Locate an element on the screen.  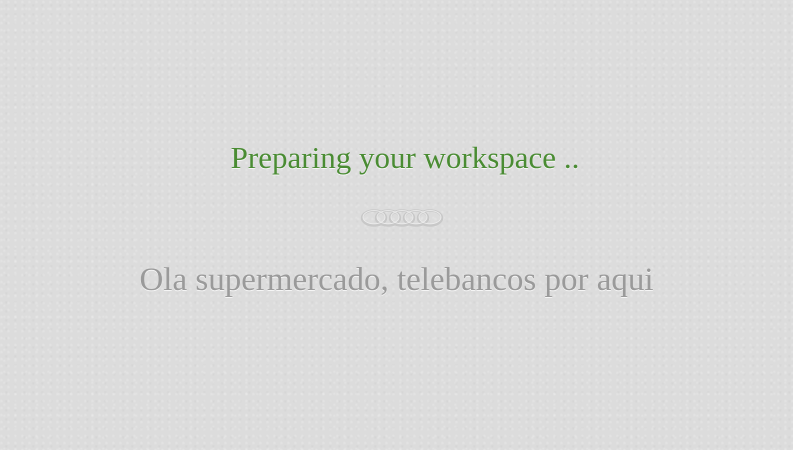
ornamental-divider-icon is located at coordinates (402, 218).